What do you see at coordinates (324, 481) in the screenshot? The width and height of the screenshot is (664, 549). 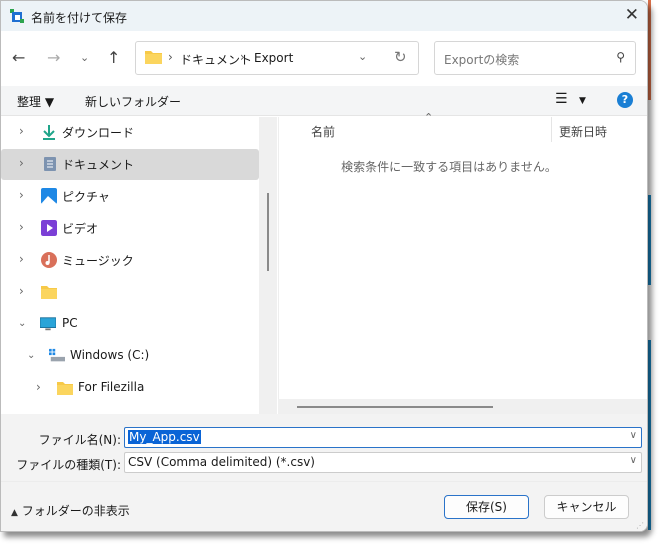 I see `divider` at bounding box center [324, 481].